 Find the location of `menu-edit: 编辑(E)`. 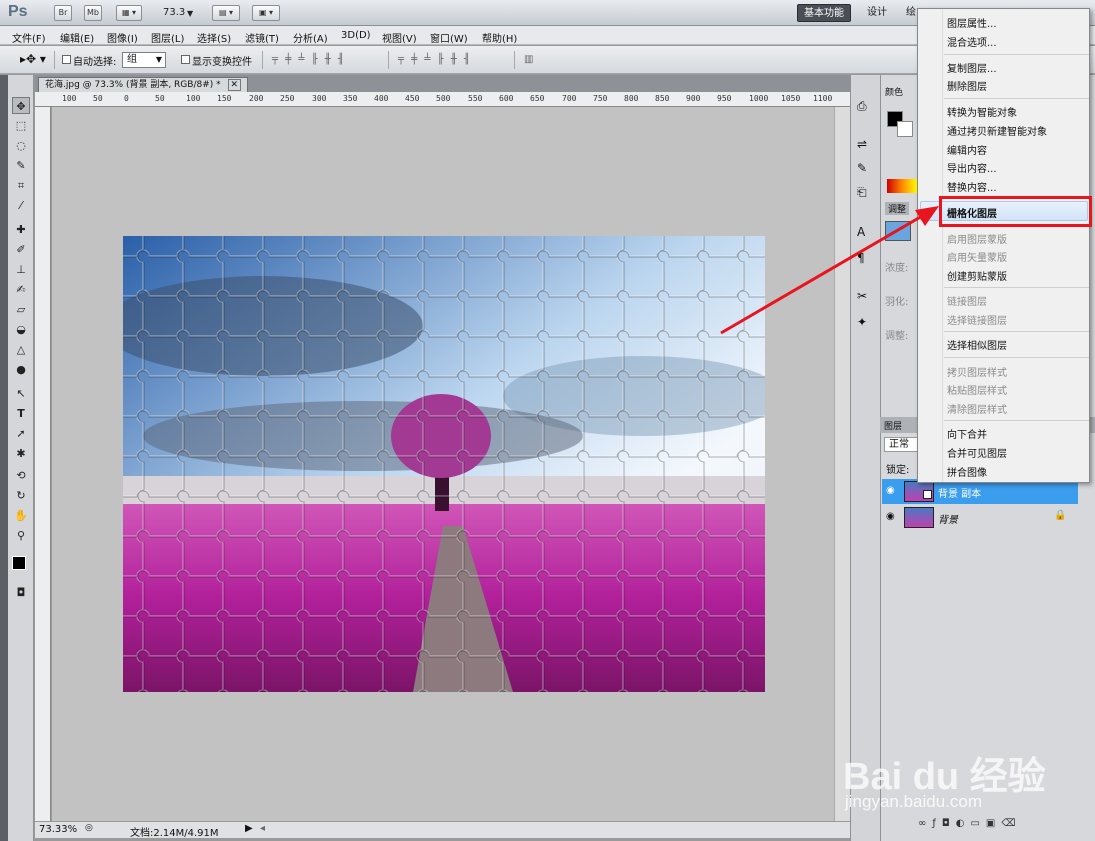

menu-edit: 编辑(E) is located at coordinates (77, 37).